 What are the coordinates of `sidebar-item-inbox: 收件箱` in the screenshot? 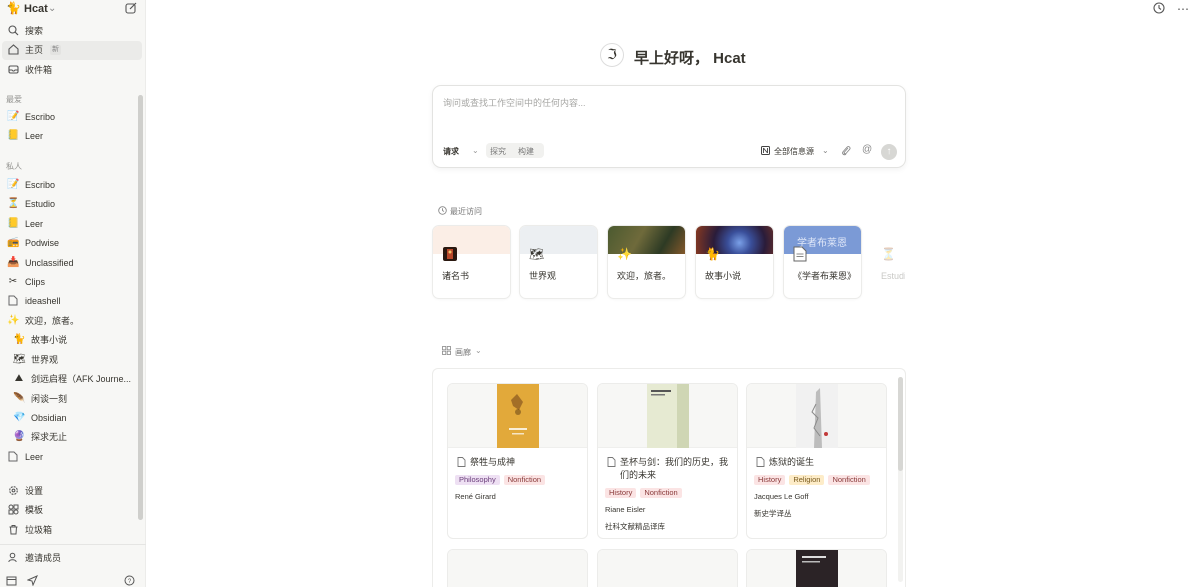 It's located at (72, 70).